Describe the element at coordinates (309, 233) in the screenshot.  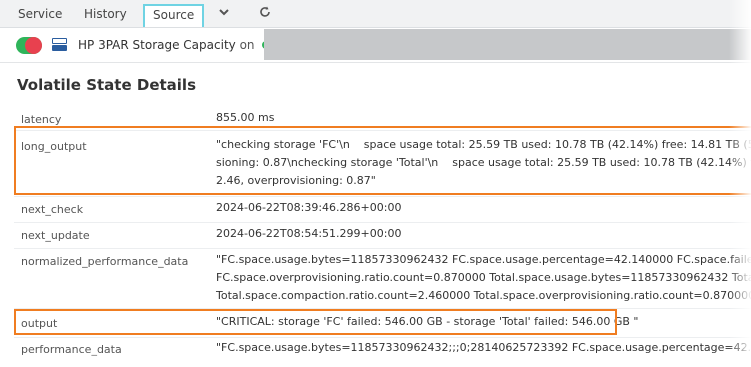
I see `detail-value-next-update: 2024-06-22T08:54:51.299+00:00` at that location.